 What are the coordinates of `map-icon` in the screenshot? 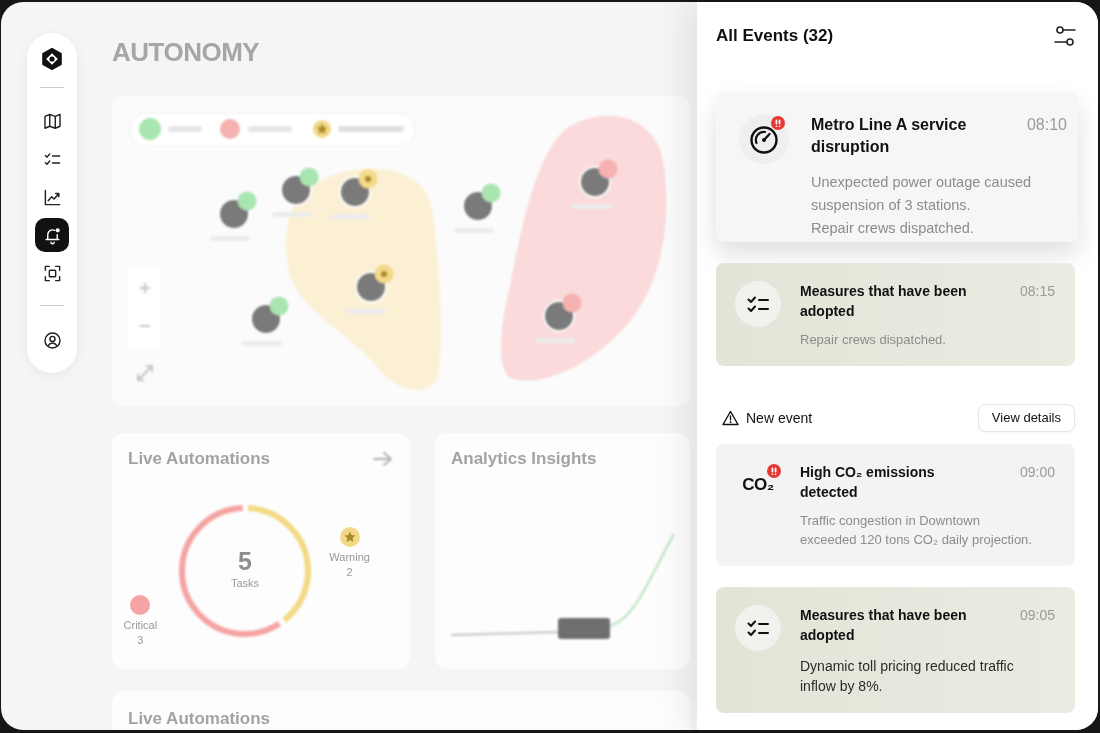 It's located at (52, 121).